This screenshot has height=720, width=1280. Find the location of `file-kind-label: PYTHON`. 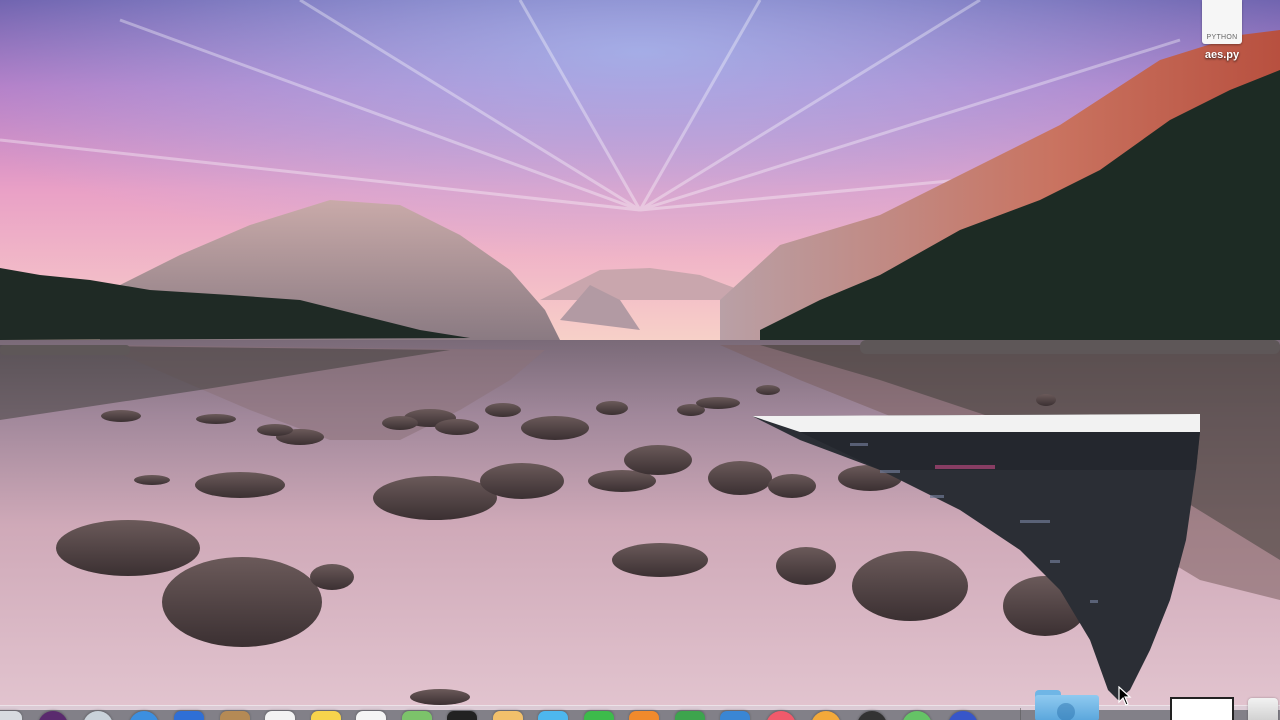

file-kind-label: PYTHON is located at coordinates (1222, 37).